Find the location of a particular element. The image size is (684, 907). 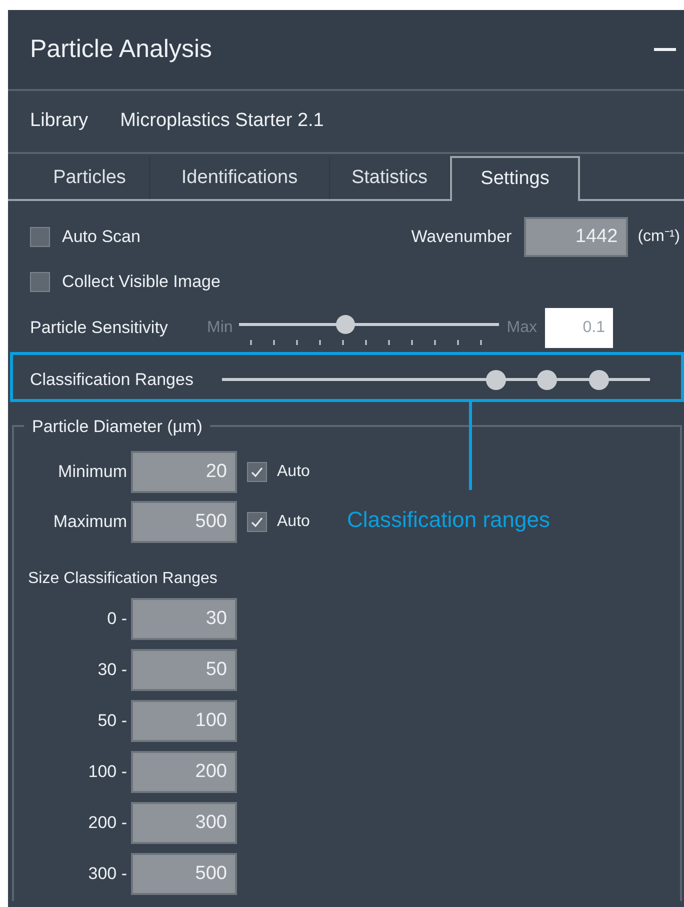

annotation-label: Classification ranges is located at coordinates (448, 520).